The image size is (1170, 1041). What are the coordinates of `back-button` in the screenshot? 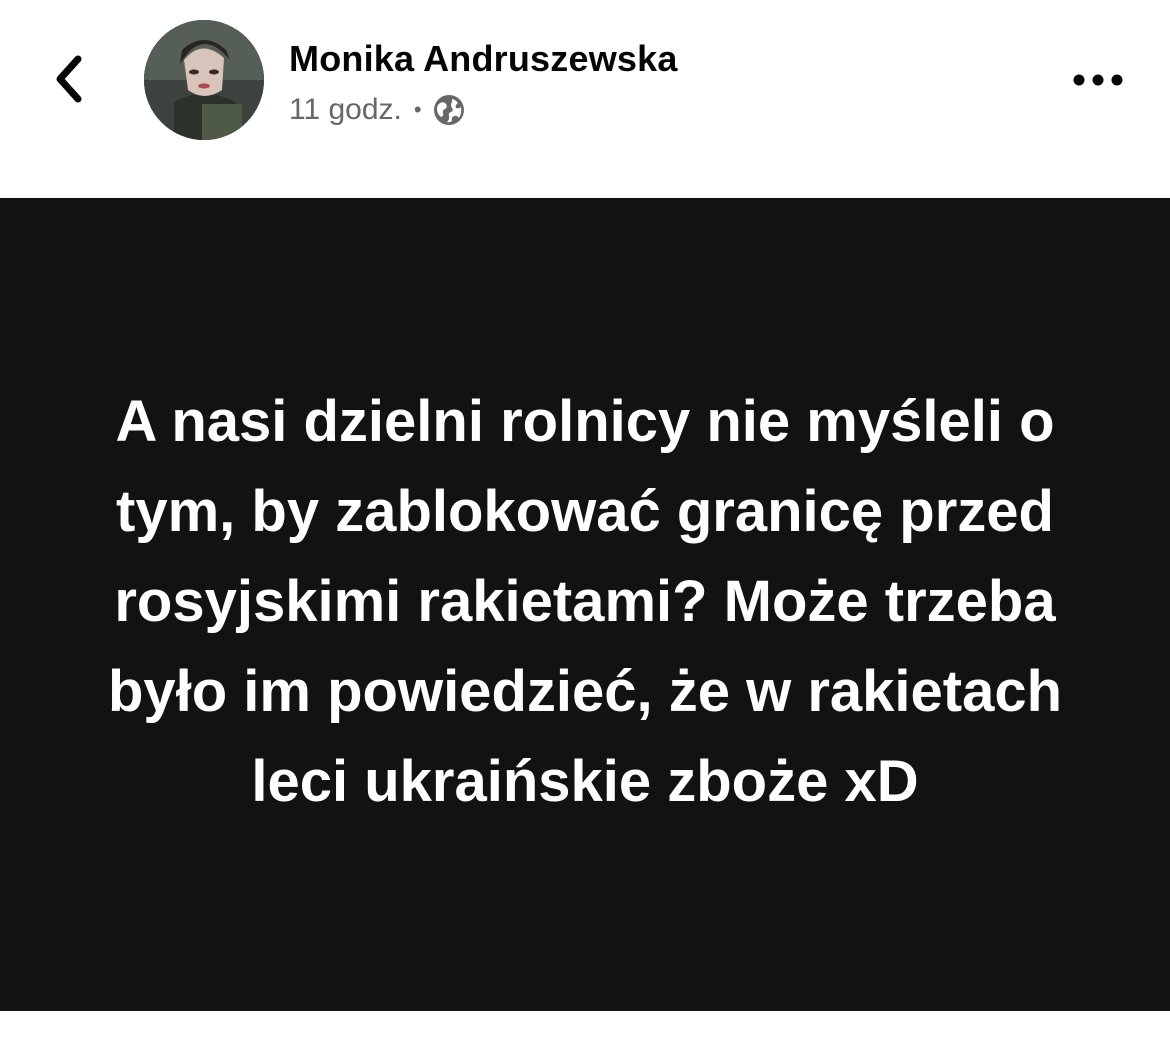 It's located at (70, 81).